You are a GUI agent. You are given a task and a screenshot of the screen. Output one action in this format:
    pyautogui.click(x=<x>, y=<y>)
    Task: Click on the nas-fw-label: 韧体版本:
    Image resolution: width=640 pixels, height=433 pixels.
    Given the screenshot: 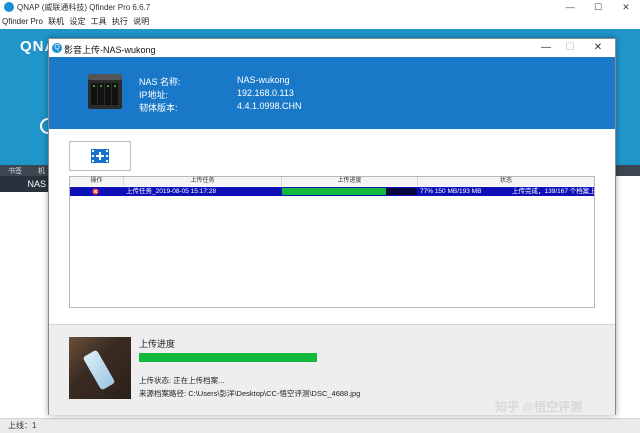 What is the action you would take?
    pyautogui.click(x=158, y=108)
    